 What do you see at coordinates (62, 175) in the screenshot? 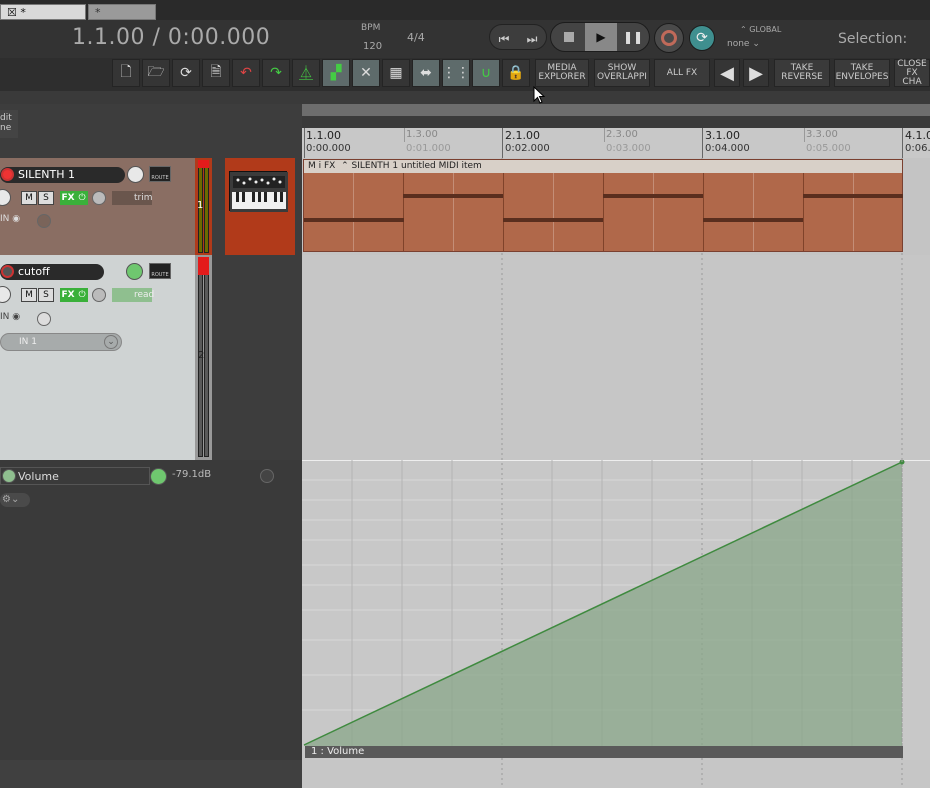
I see `track-name-field: SILENTH 1` at bounding box center [62, 175].